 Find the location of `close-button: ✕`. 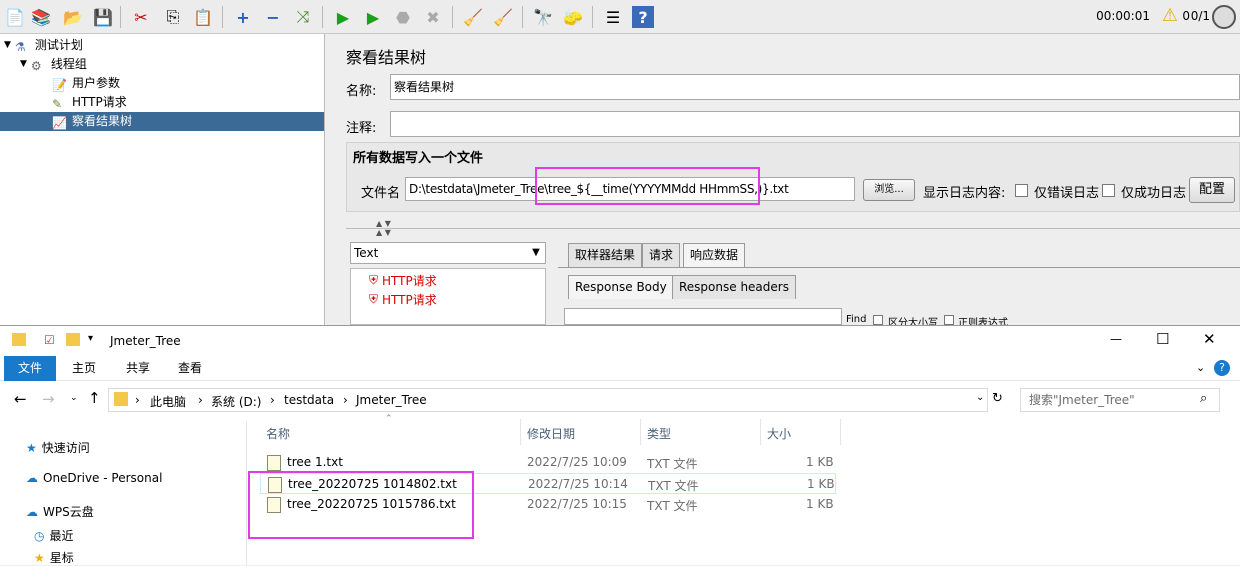

close-button: ✕ is located at coordinates (1209, 339).